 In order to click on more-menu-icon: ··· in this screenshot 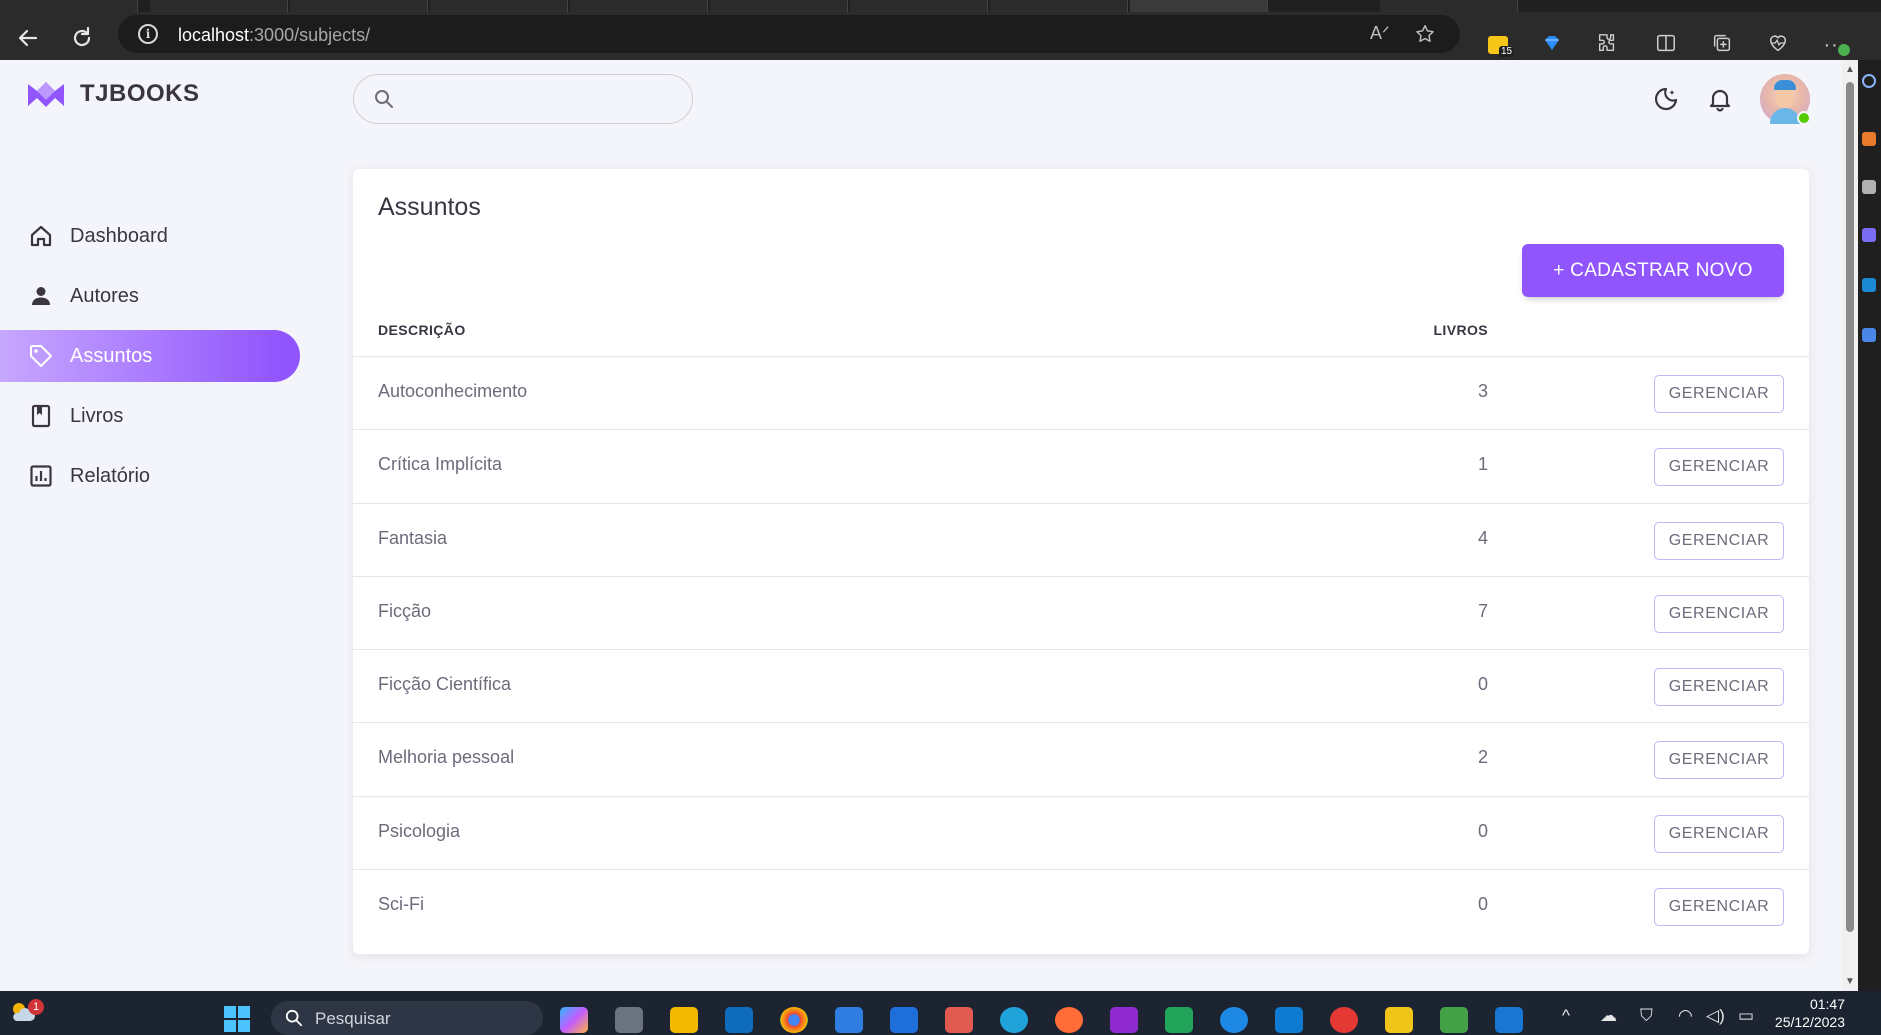, I will do `click(1836, 45)`.